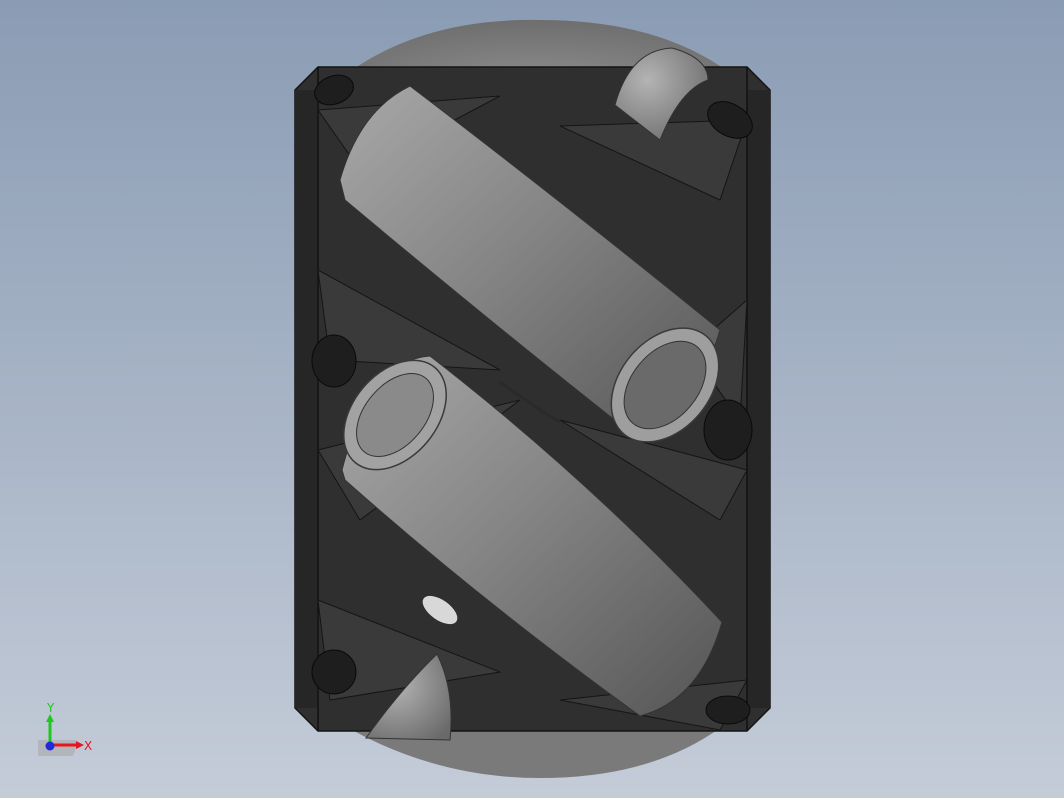 This screenshot has width=1064, height=798. What do you see at coordinates (306, 399) in the screenshot?
I see `hub-left-plate` at bounding box center [306, 399].